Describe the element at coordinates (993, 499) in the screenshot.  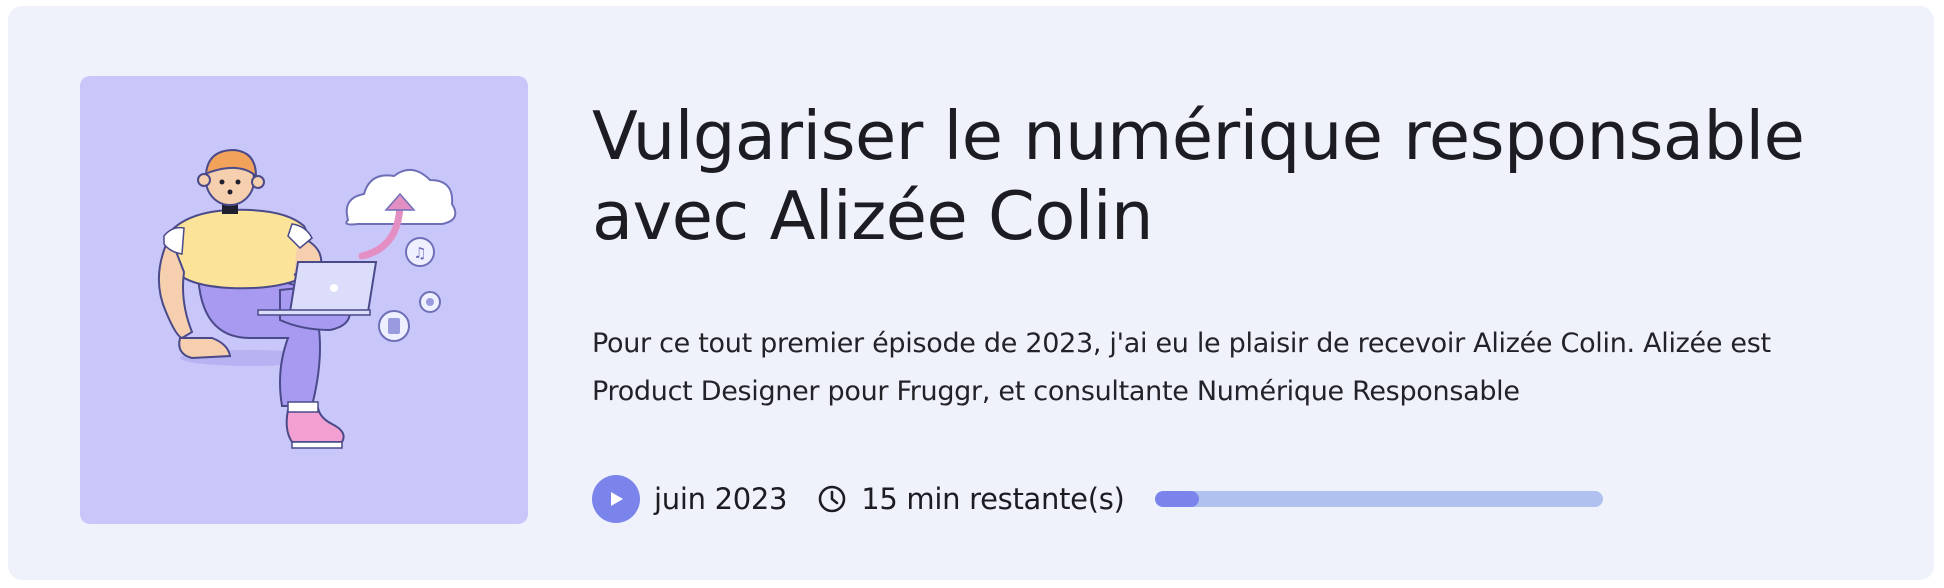
I see `remaining-time: 15 min restante(s)` at that location.